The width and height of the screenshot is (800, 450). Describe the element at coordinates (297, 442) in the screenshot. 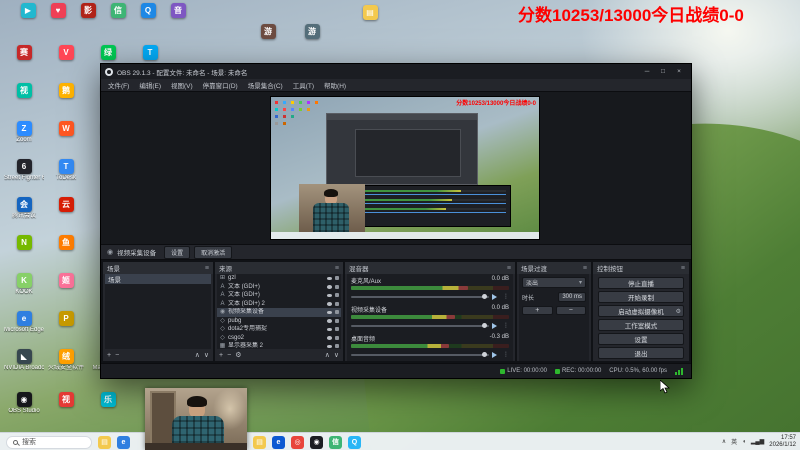

I see `taskbar-app-icon: ◎` at that location.